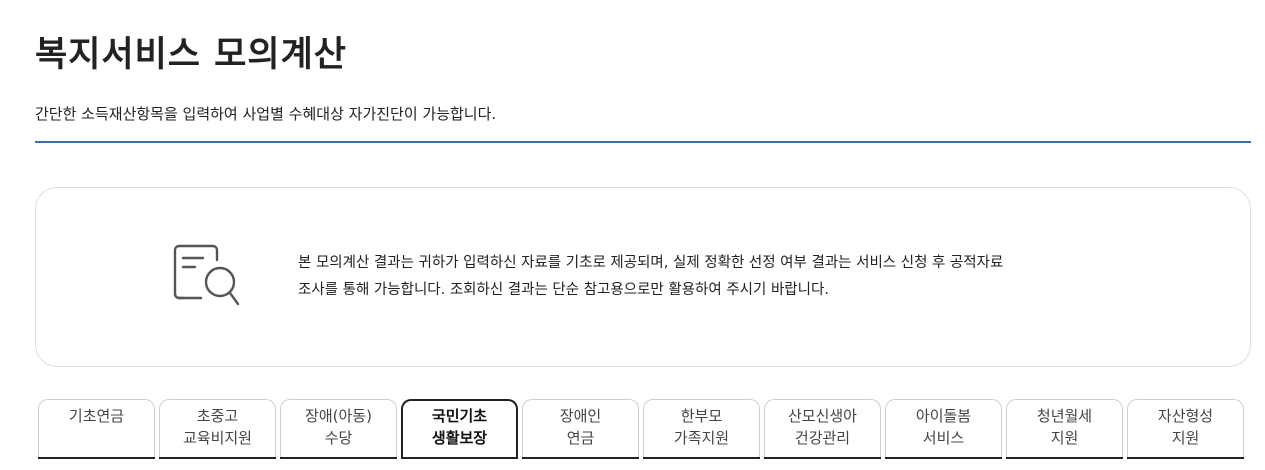  I want to click on tab-label-line1: 아이돌봄, so click(943, 416).